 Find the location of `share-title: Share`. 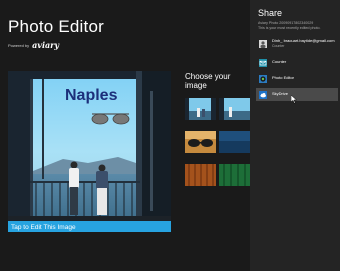

share-title: Share is located at coordinates (270, 13).